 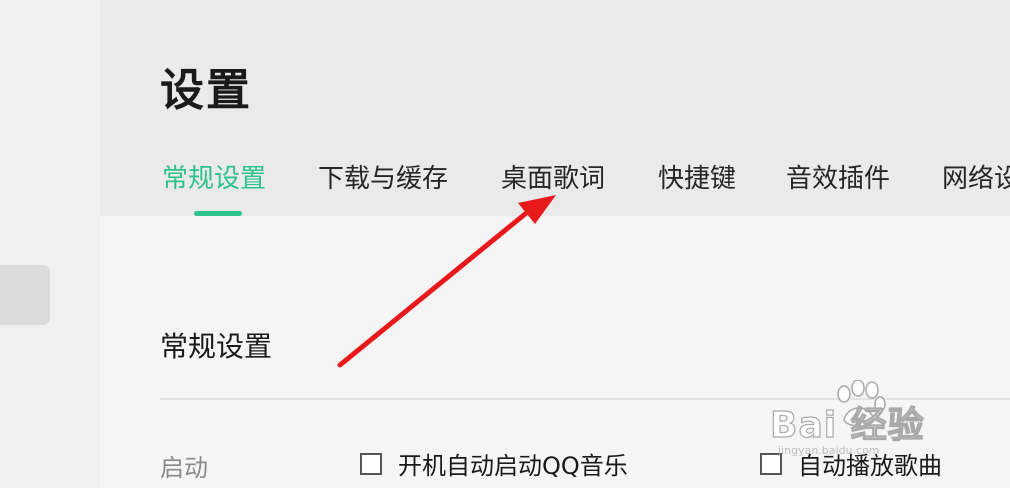 What do you see at coordinates (829, 450) in the screenshot?
I see `watermark-subtext: jingyan.baidu.com` at bounding box center [829, 450].